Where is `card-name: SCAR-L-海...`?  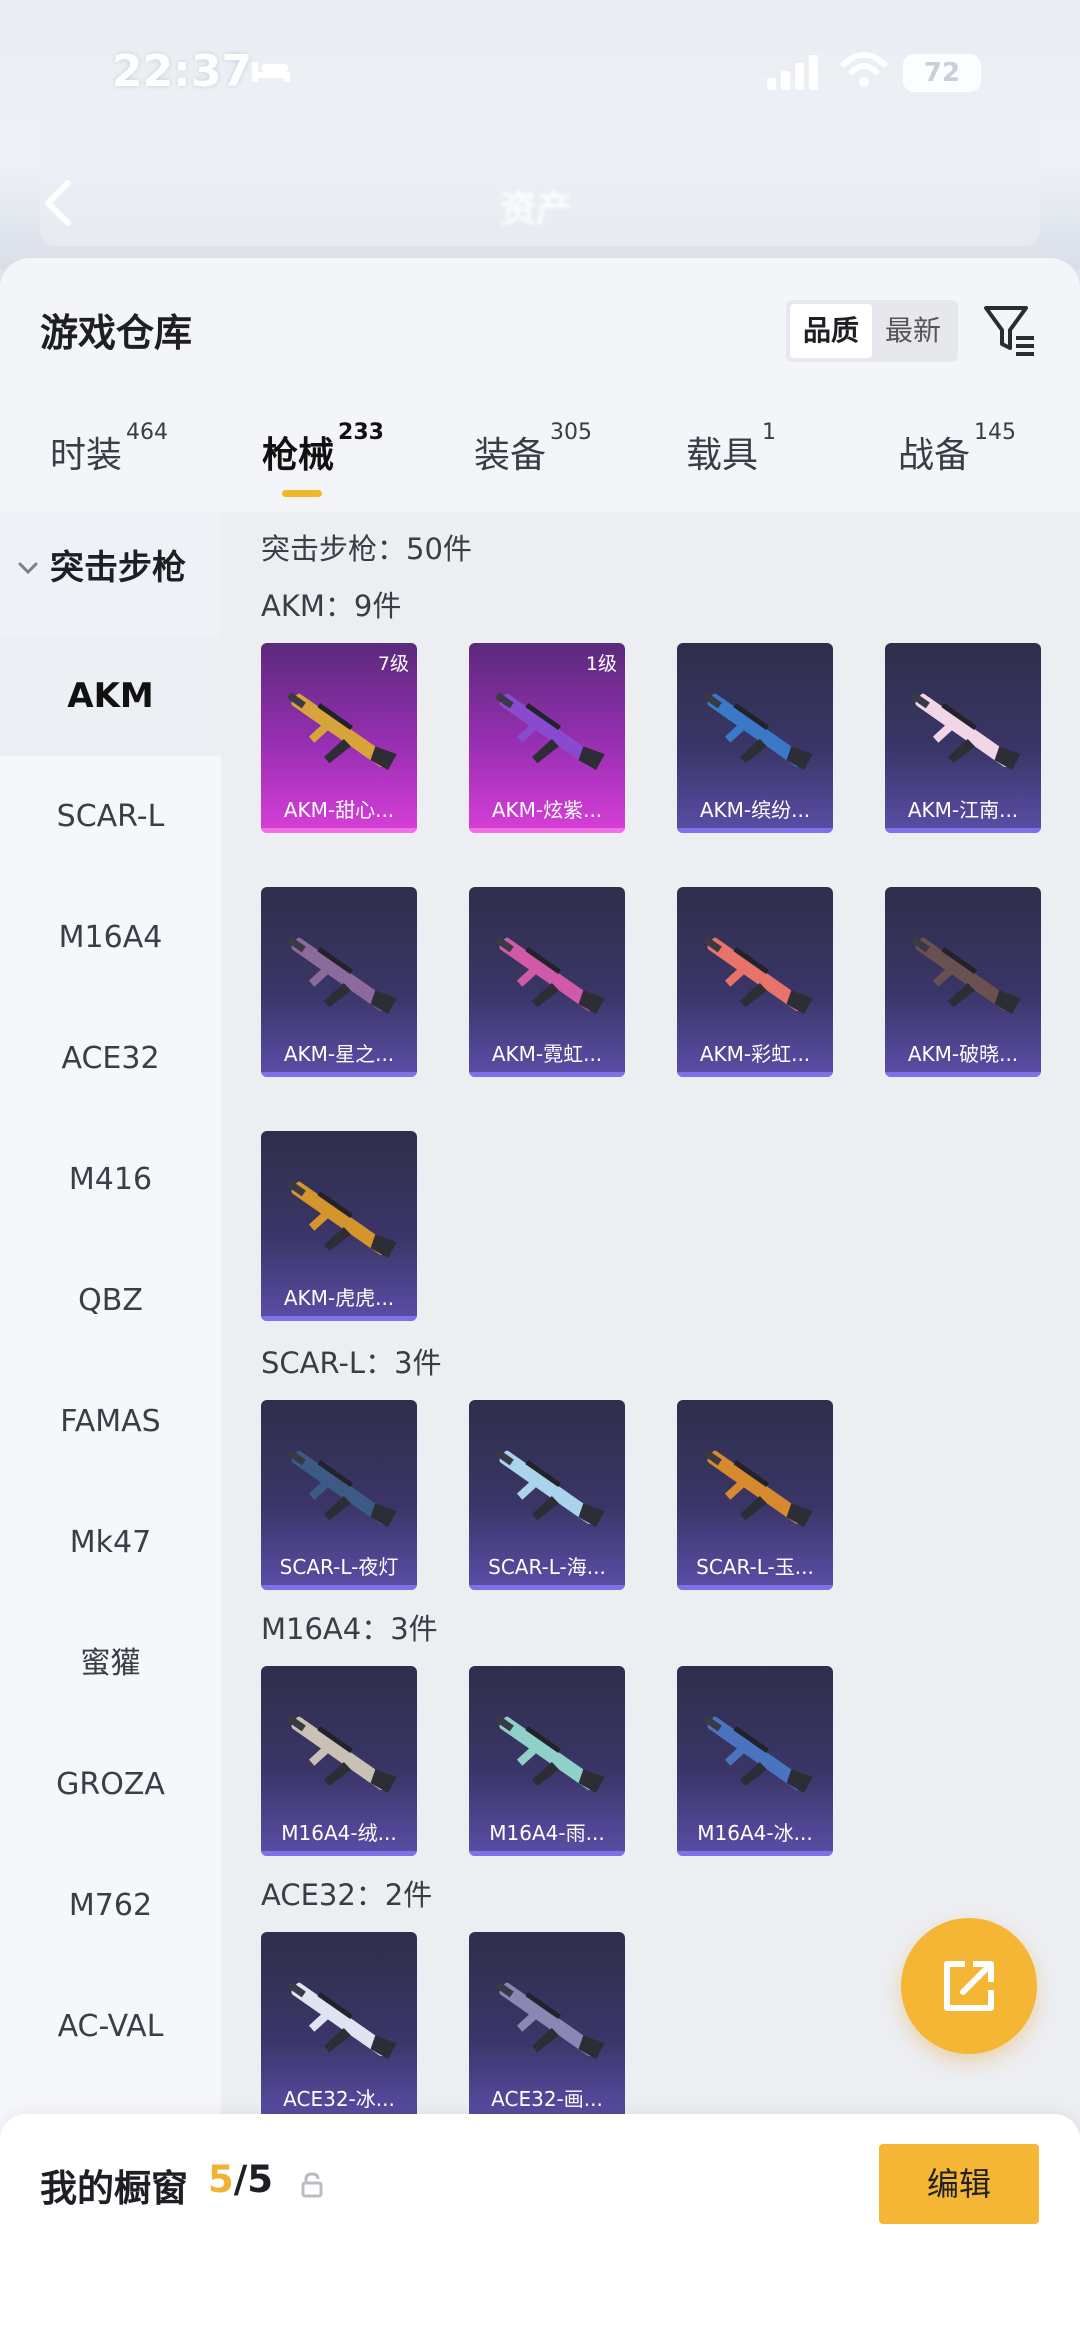
card-name: SCAR-L-海... is located at coordinates (547, 1567).